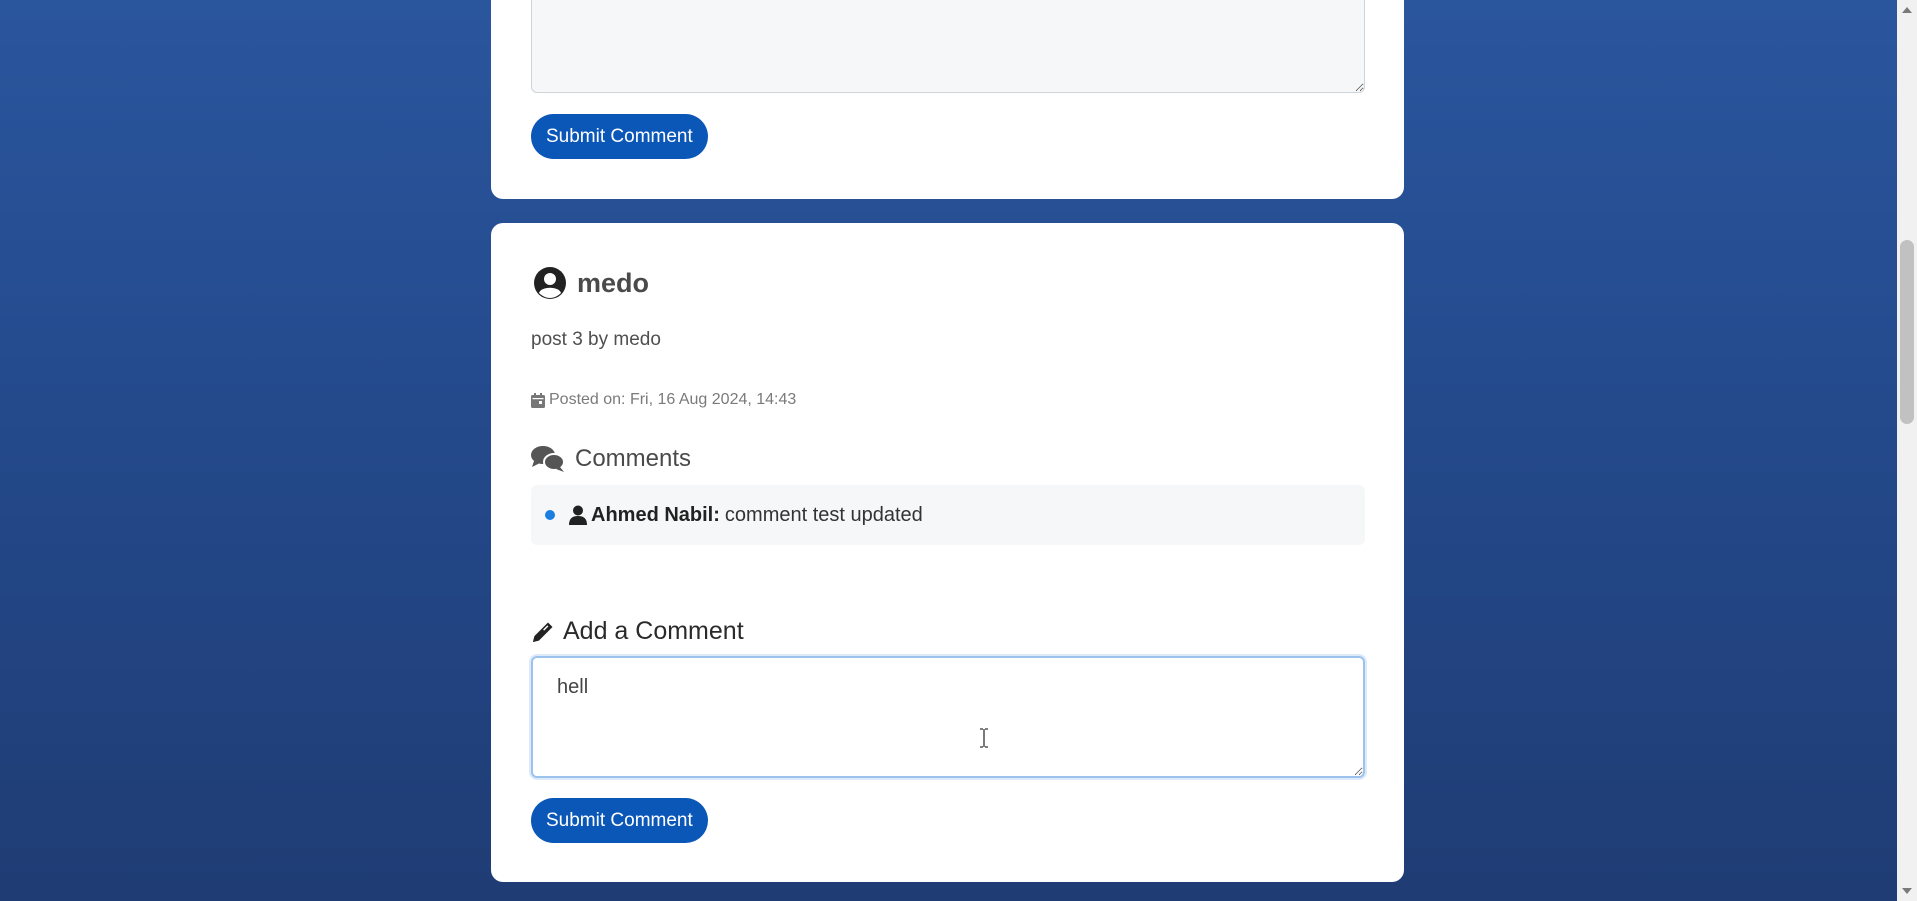 This screenshot has height=901, width=1917. I want to click on pencil-icon, so click(543, 632).